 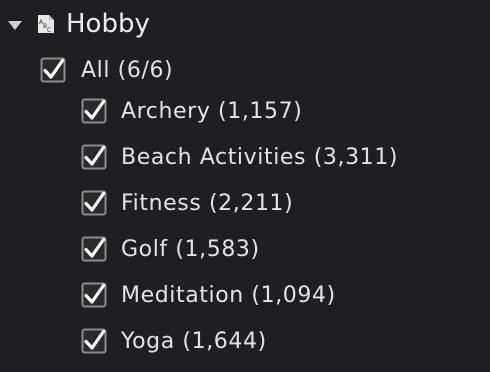 What do you see at coordinates (260, 157) in the screenshot?
I see `filter-item-label: Beach Activities (3,311)` at bounding box center [260, 157].